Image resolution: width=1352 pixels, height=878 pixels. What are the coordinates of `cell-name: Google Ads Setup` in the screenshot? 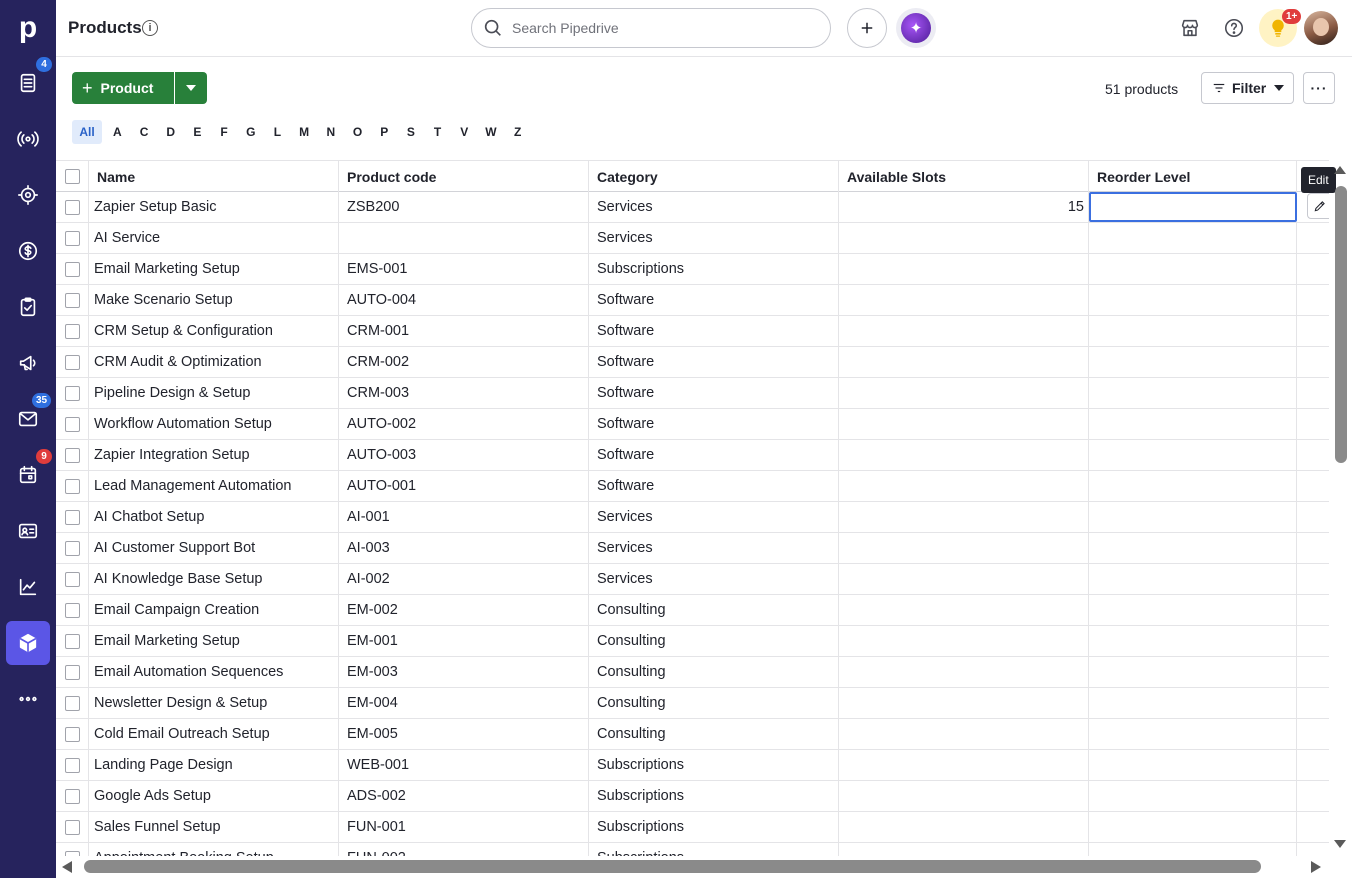 It's located at (214, 796).